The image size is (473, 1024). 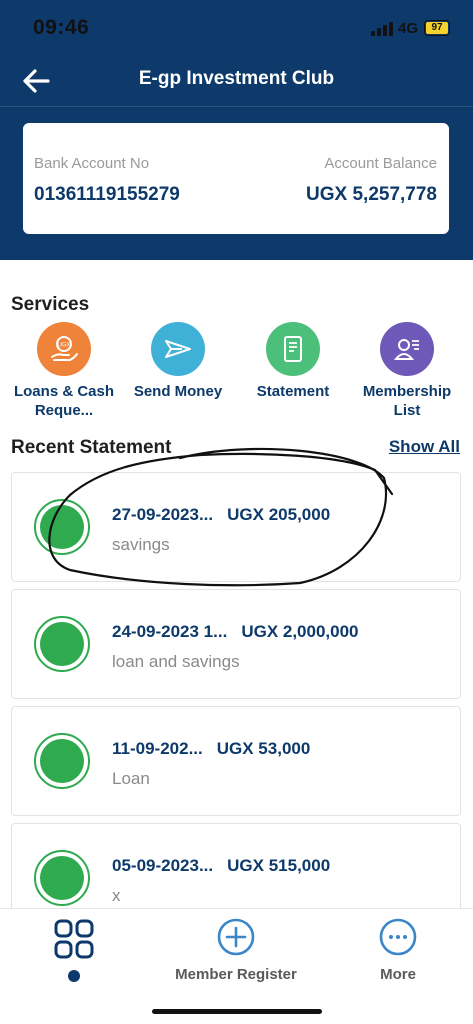 What do you see at coordinates (382, 29) in the screenshot?
I see `signal-icon` at bounding box center [382, 29].